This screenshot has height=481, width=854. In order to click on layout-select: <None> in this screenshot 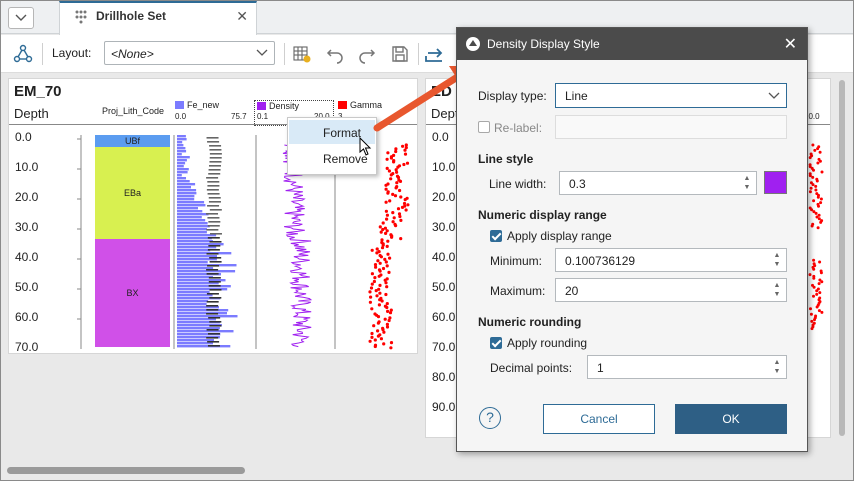, I will do `click(189, 53)`.